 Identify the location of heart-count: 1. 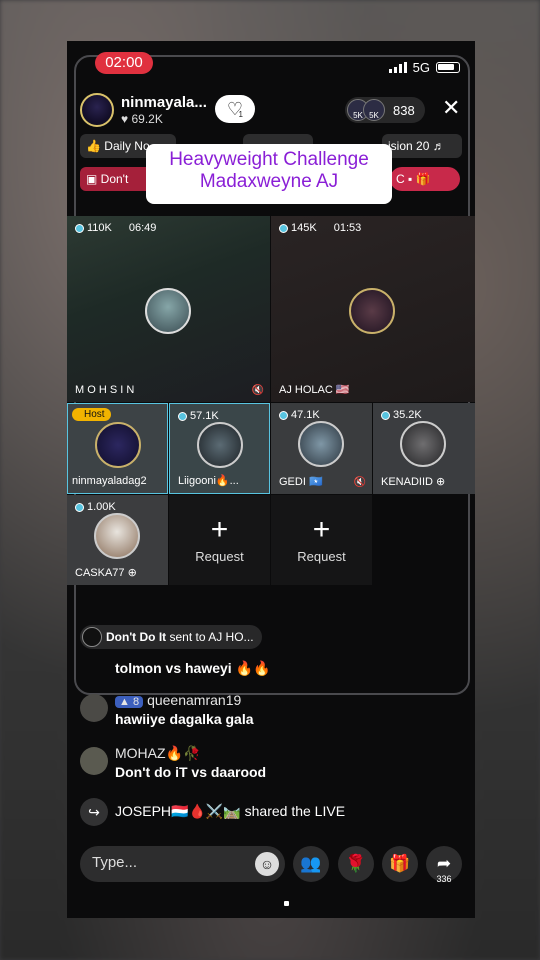
(240, 114).